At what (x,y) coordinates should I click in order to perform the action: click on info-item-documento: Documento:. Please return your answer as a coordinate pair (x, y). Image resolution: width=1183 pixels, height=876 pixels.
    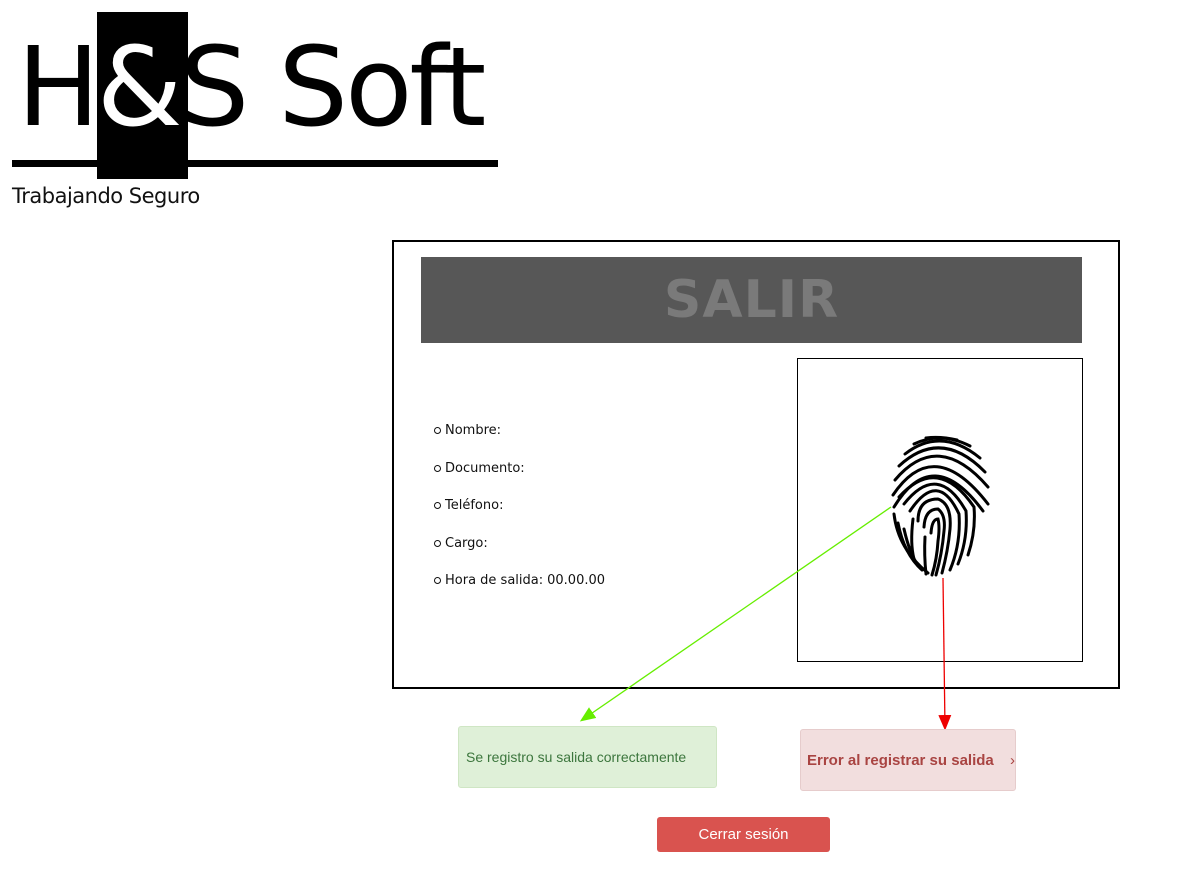
    Looking at the image, I should click on (519, 469).